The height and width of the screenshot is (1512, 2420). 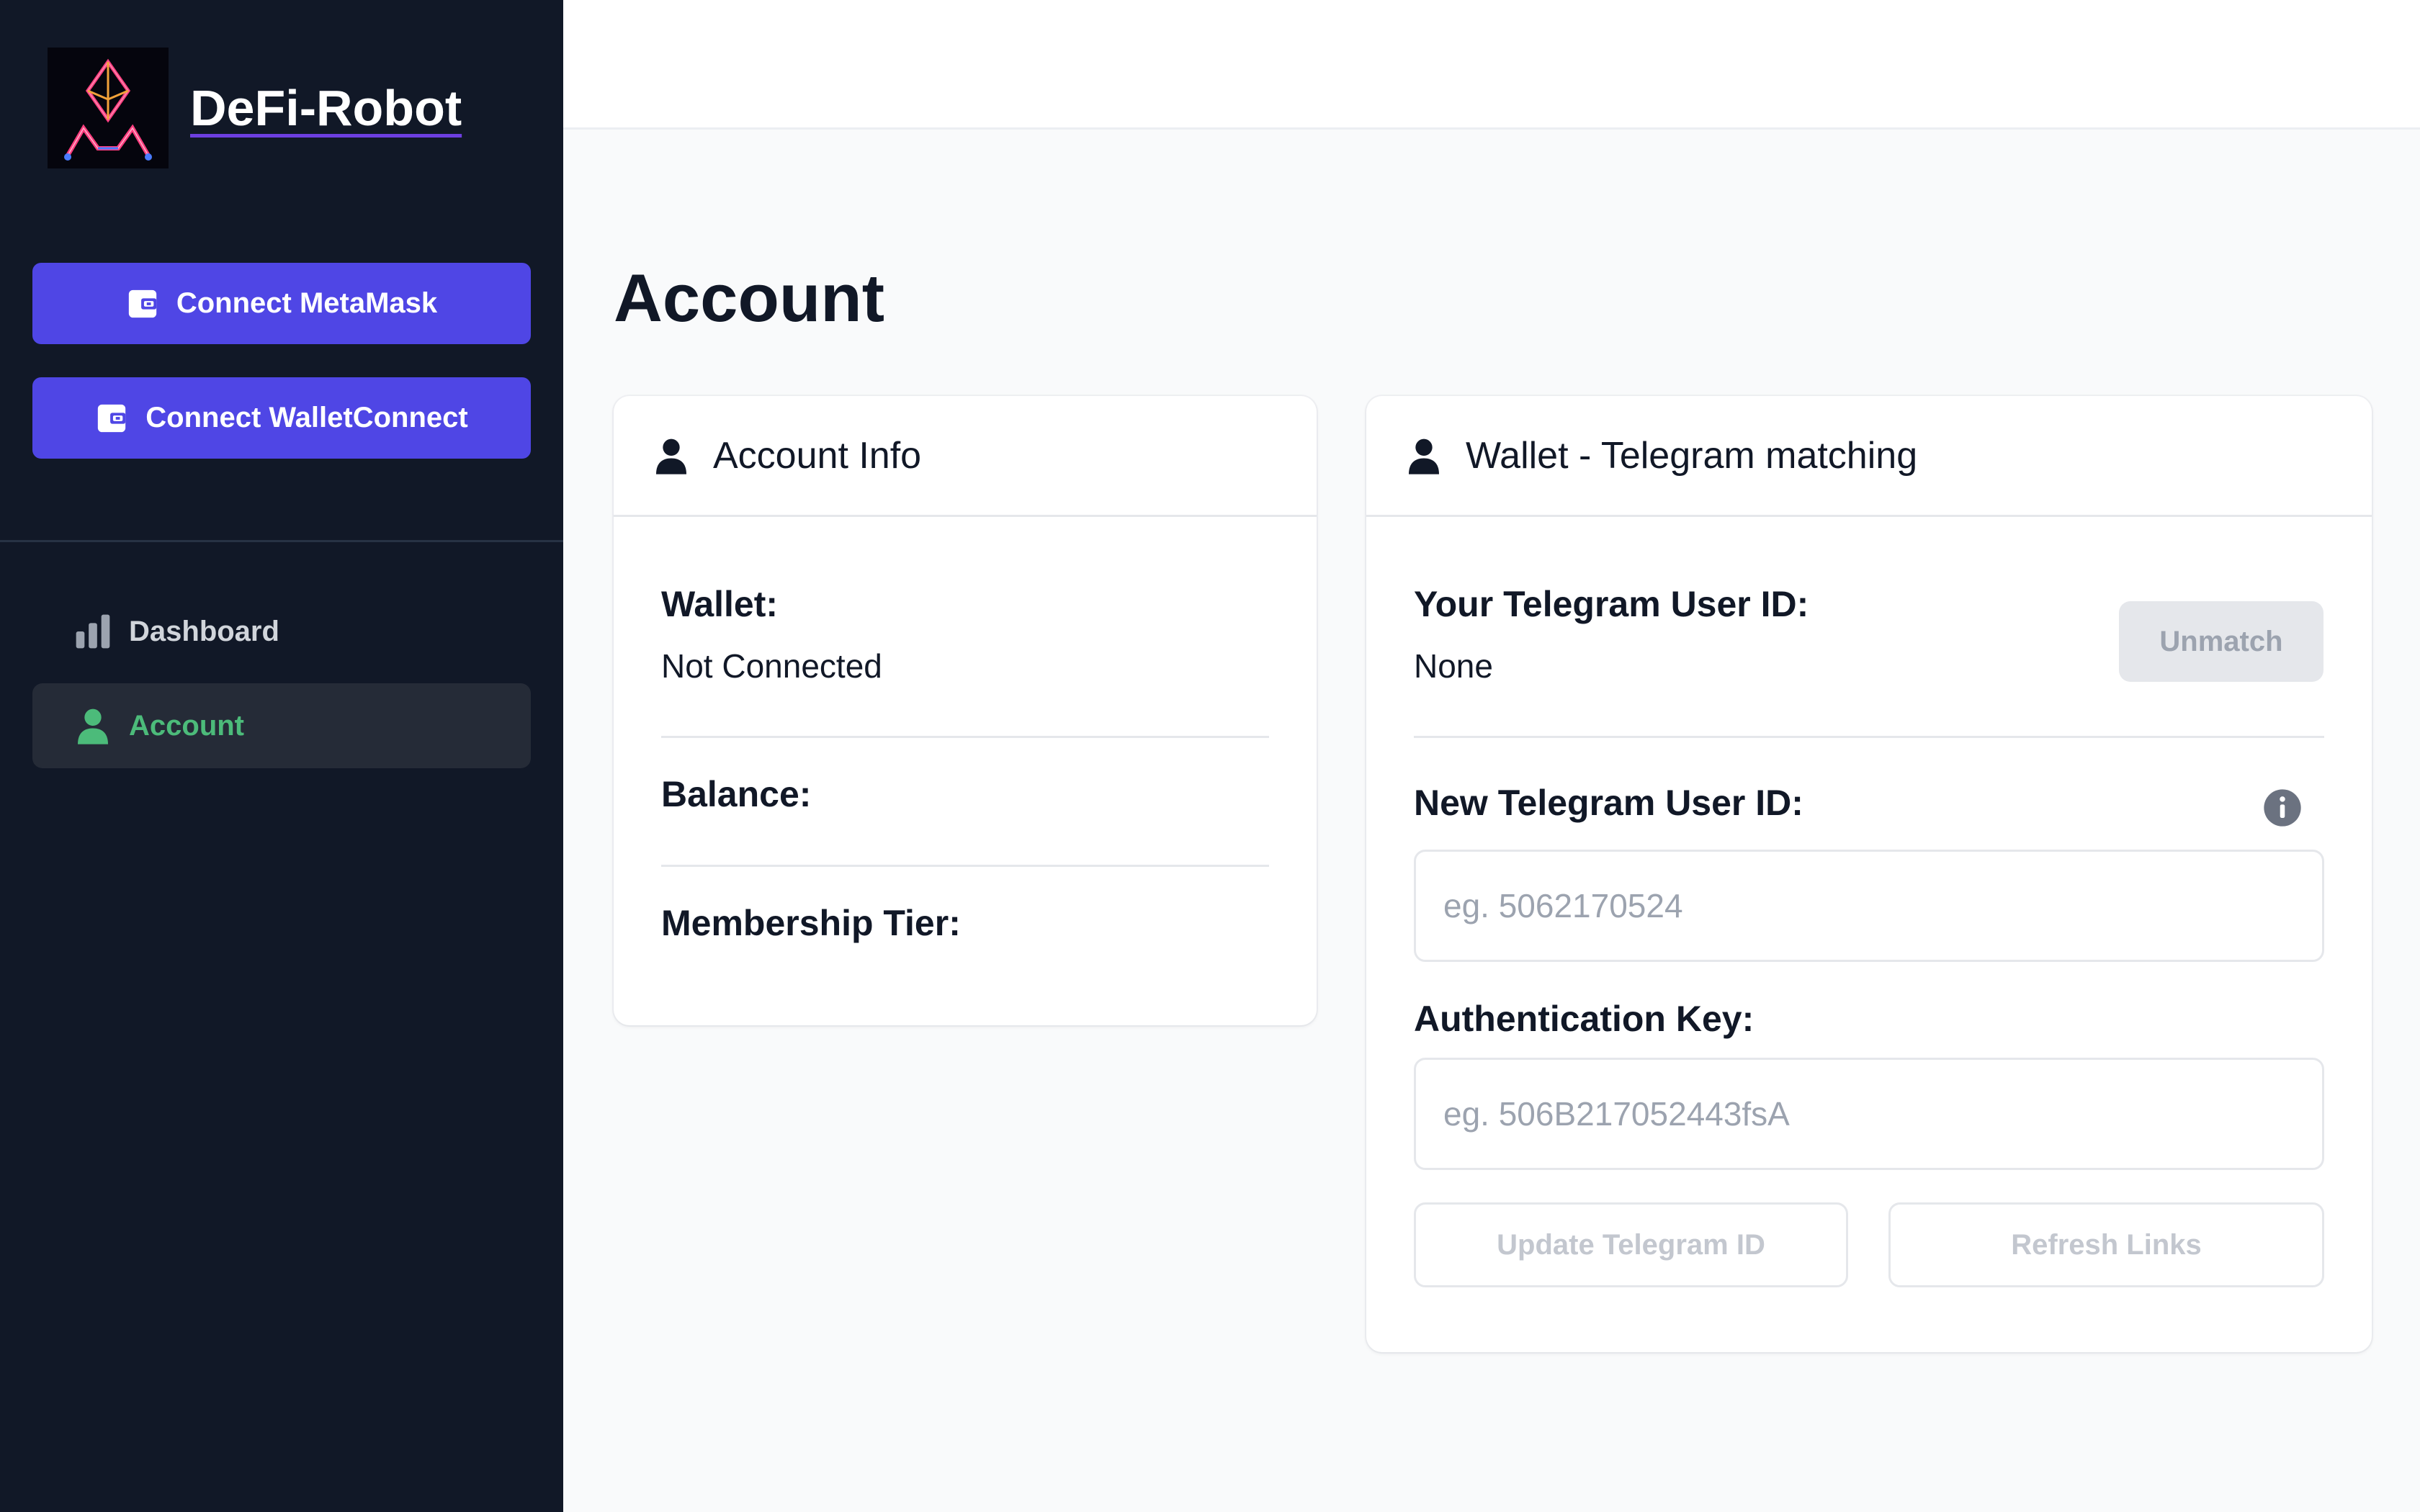 I want to click on sidebar-item-label: Dashboard, so click(x=204, y=631).